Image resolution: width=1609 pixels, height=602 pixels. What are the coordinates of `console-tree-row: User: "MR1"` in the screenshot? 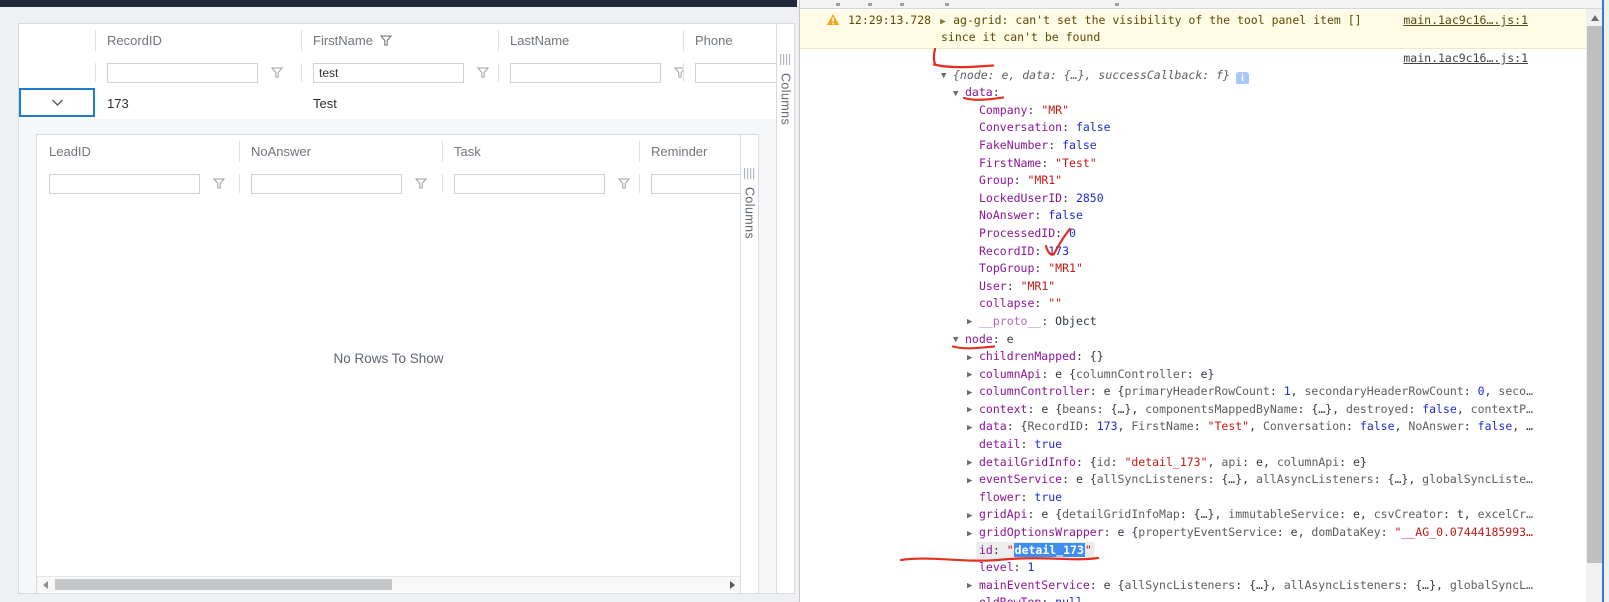 It's located at (1193, 287).